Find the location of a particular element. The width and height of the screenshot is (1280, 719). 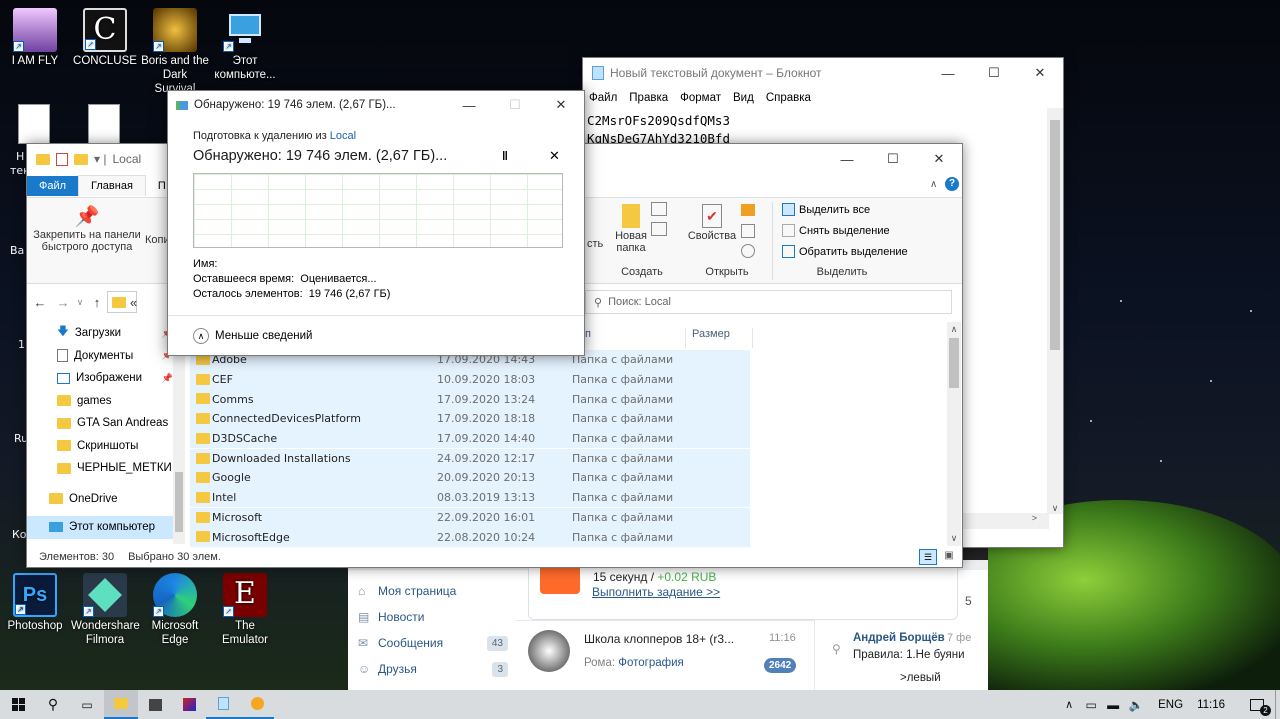

nav-item-documents: Документы📌 is located at coordinates (100, 356).